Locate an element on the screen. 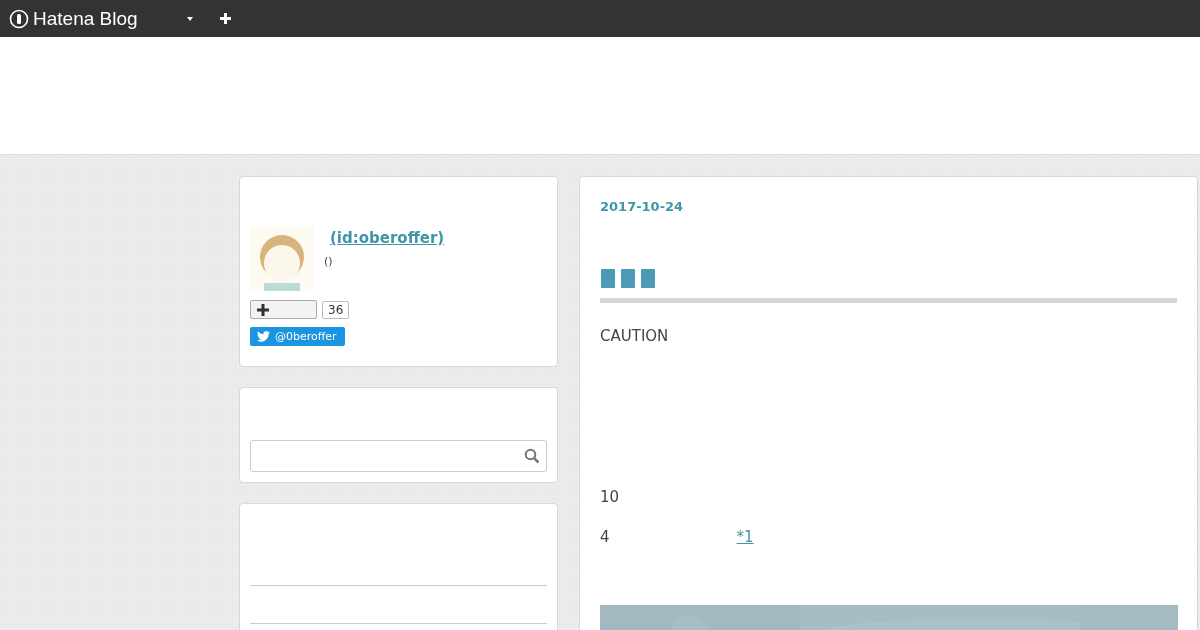 This screenshot has height=630, width=1200. avatar-icon is located at coordinates (282, 259).